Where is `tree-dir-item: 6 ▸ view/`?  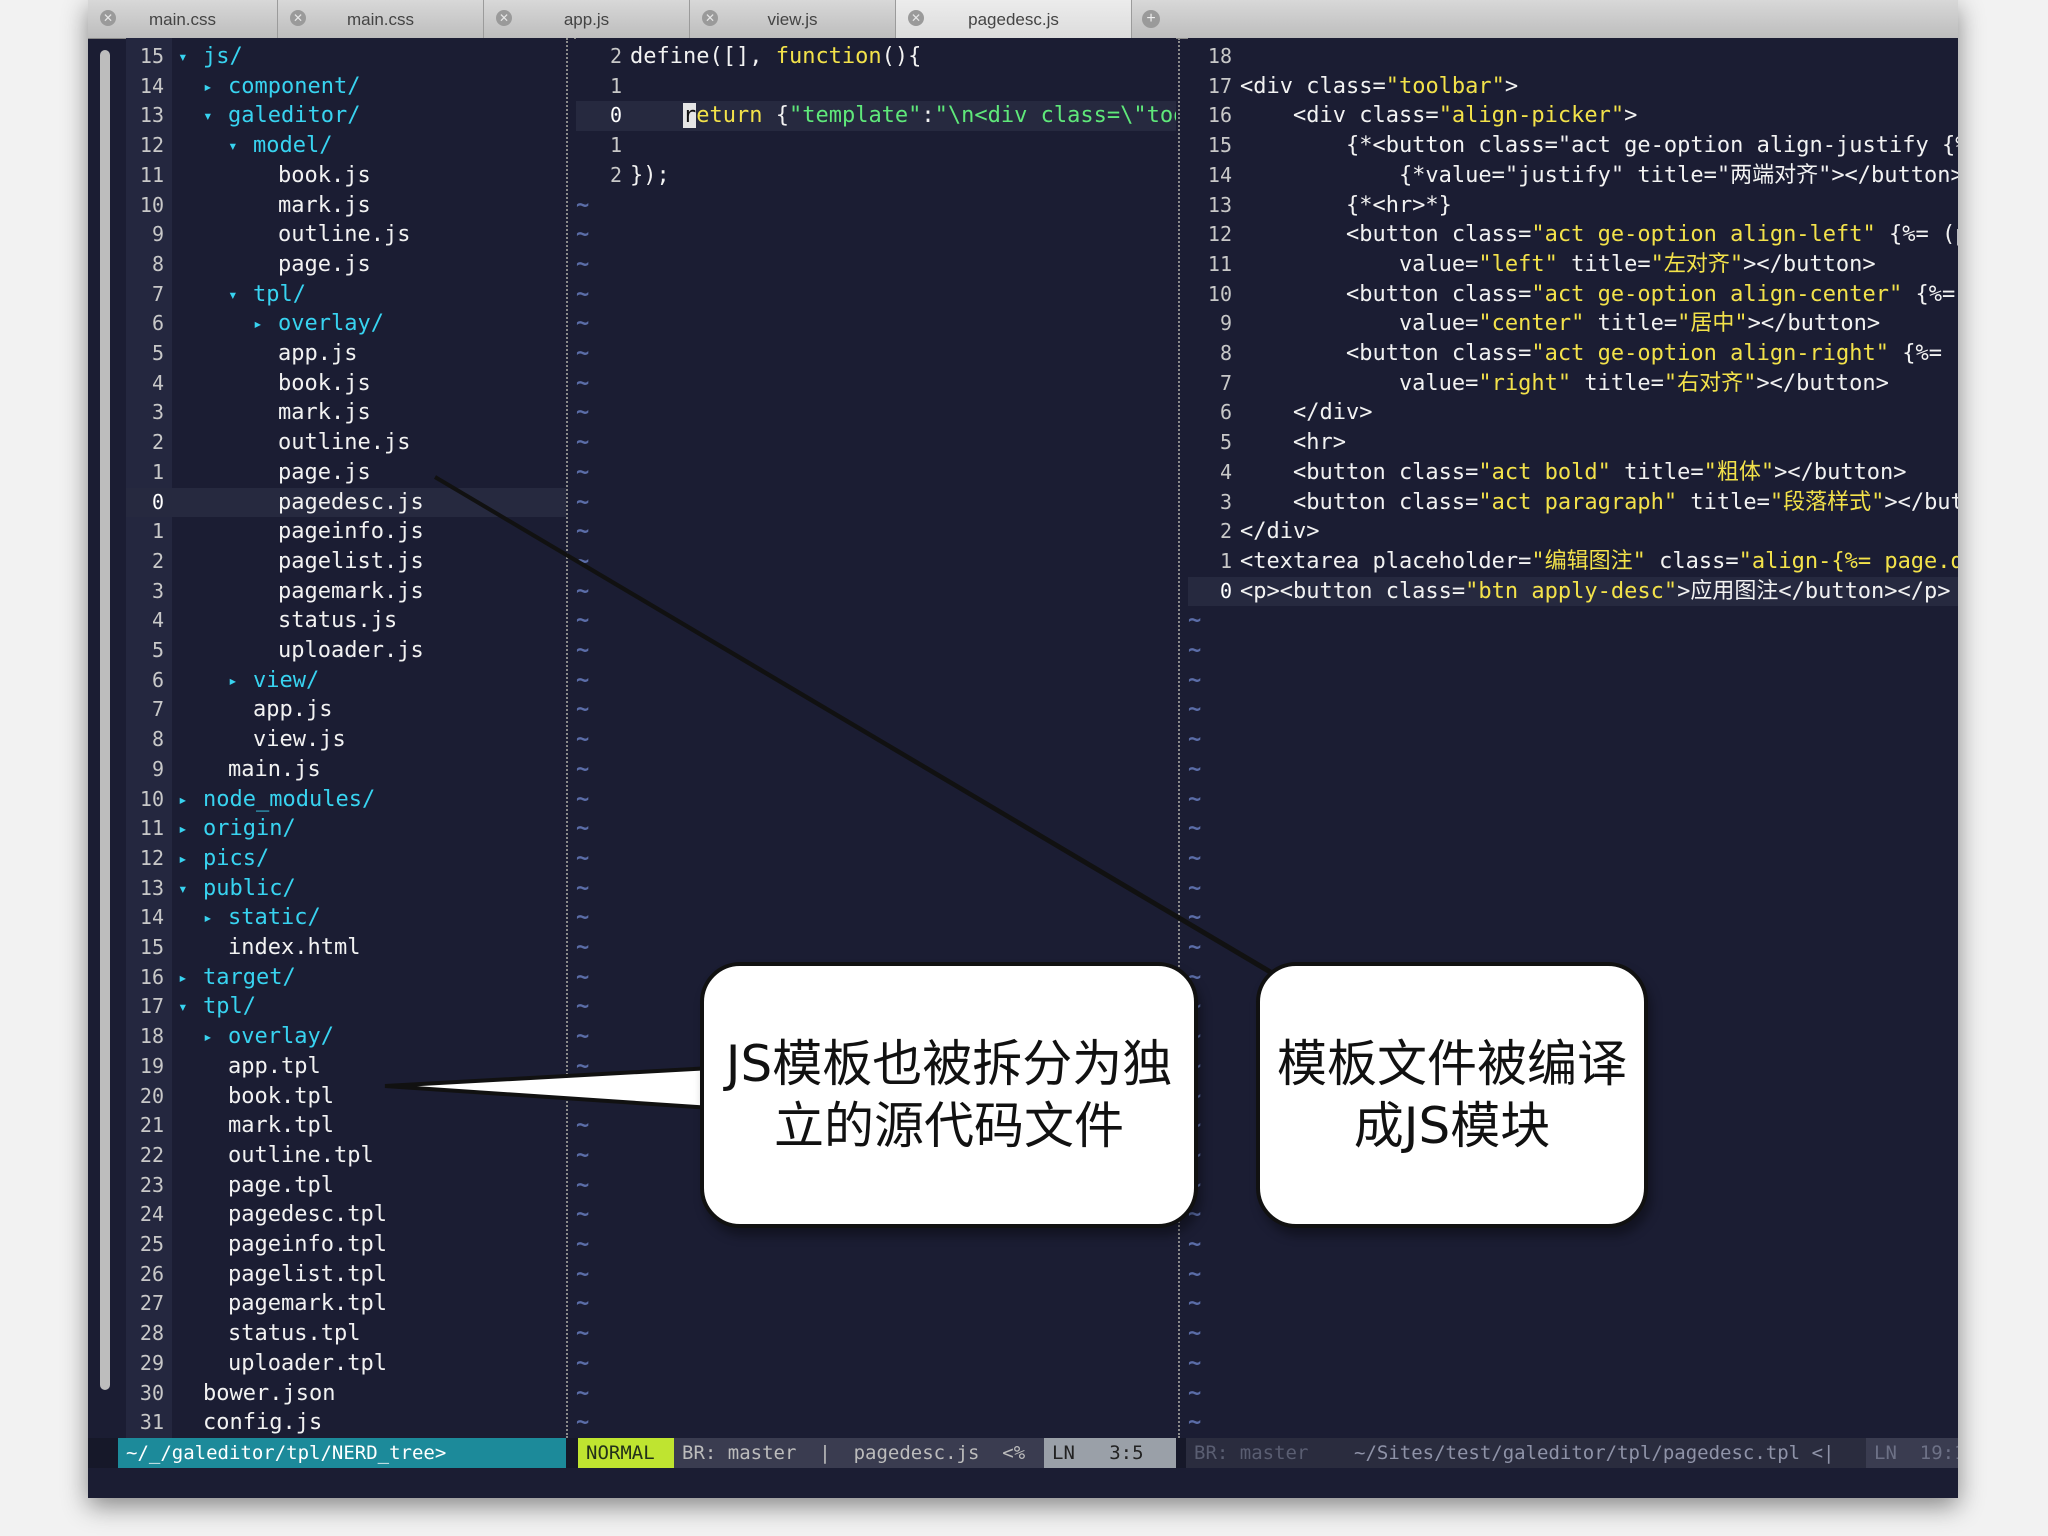 tree-dir-item: 6 ▸ view/ is located at coordinates (346, 681).